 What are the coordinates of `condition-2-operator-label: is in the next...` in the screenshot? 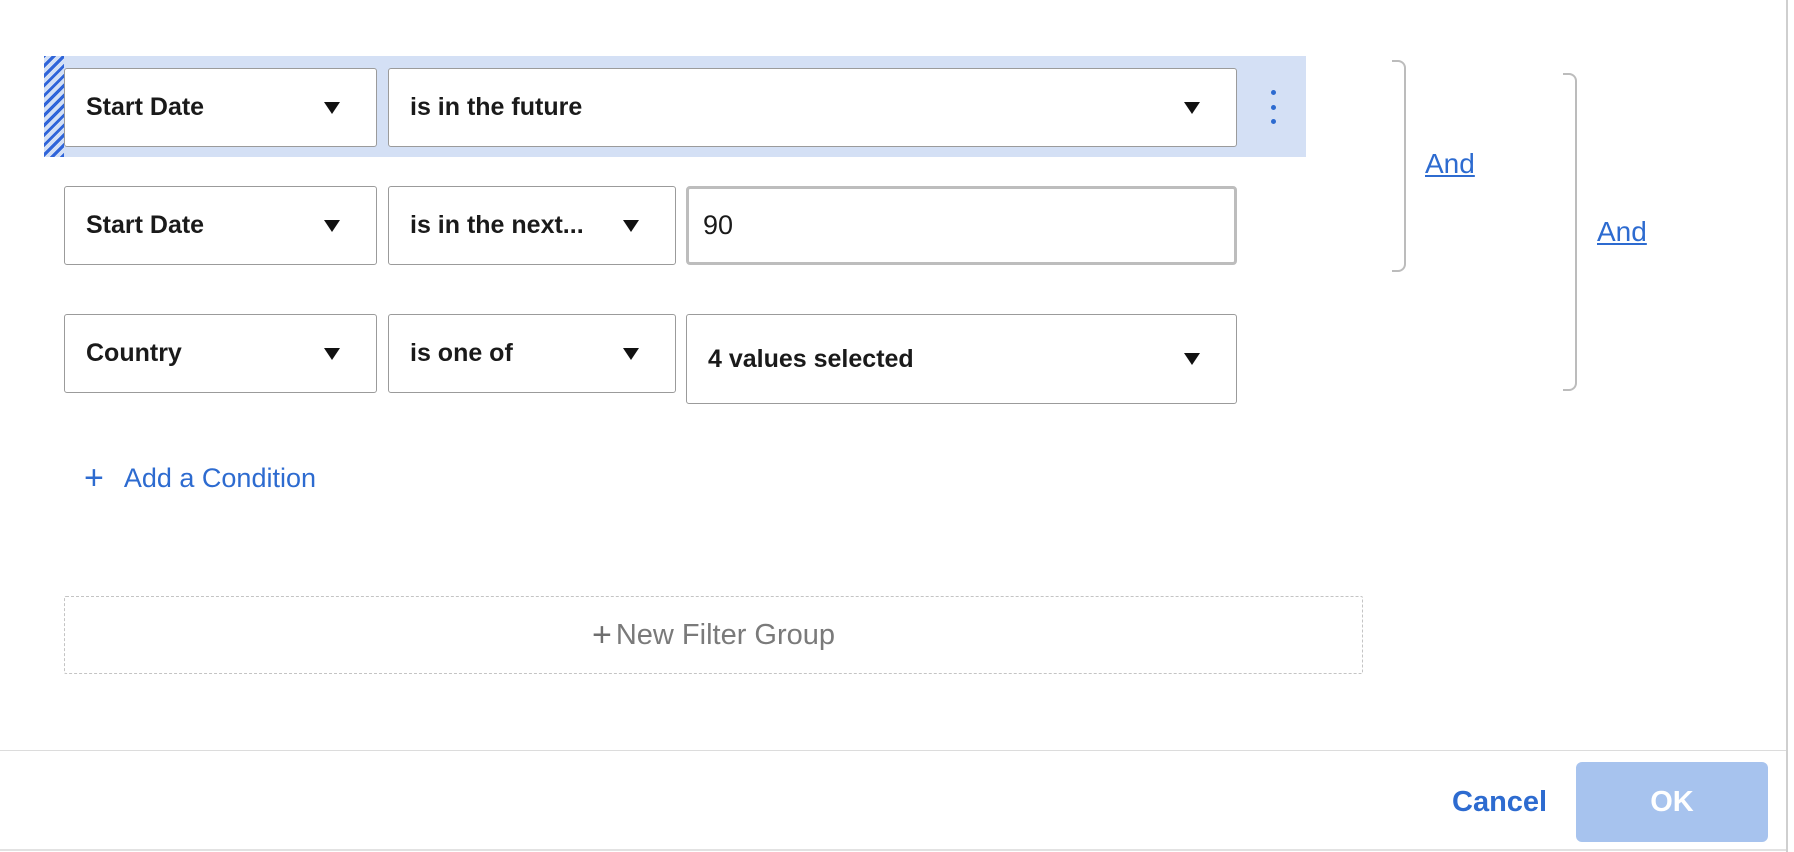 It's located at (497, 225).